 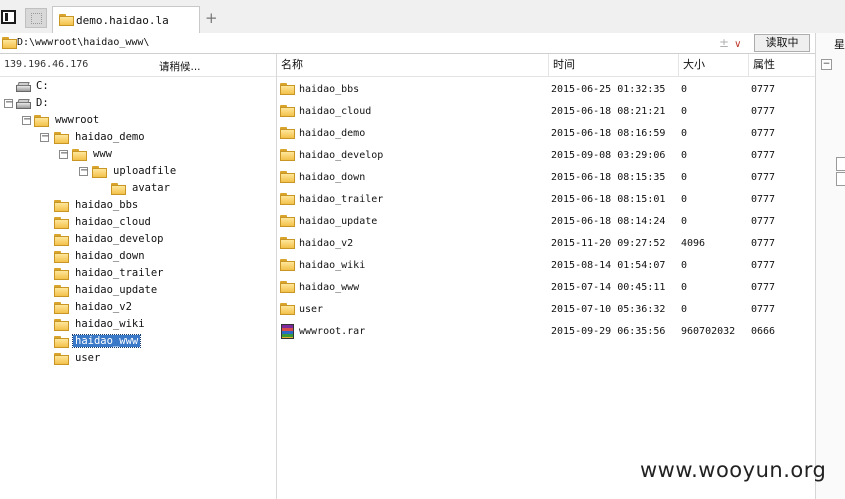 I want to click on tree-node: haidao_cloud, so click(x=135, y=223).